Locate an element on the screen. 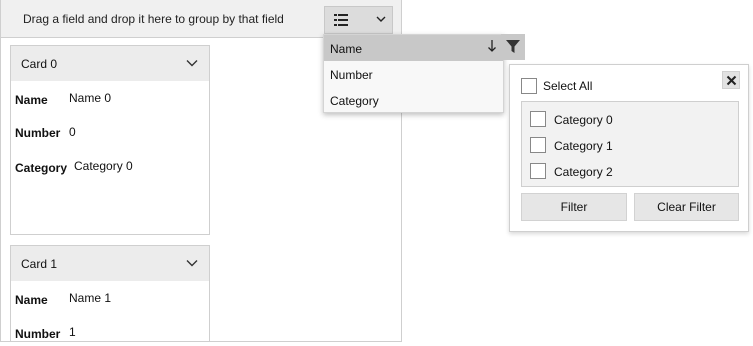  filter-options-list: Category 0 Category 1 Category 2 is located at coordinates (630, 144).